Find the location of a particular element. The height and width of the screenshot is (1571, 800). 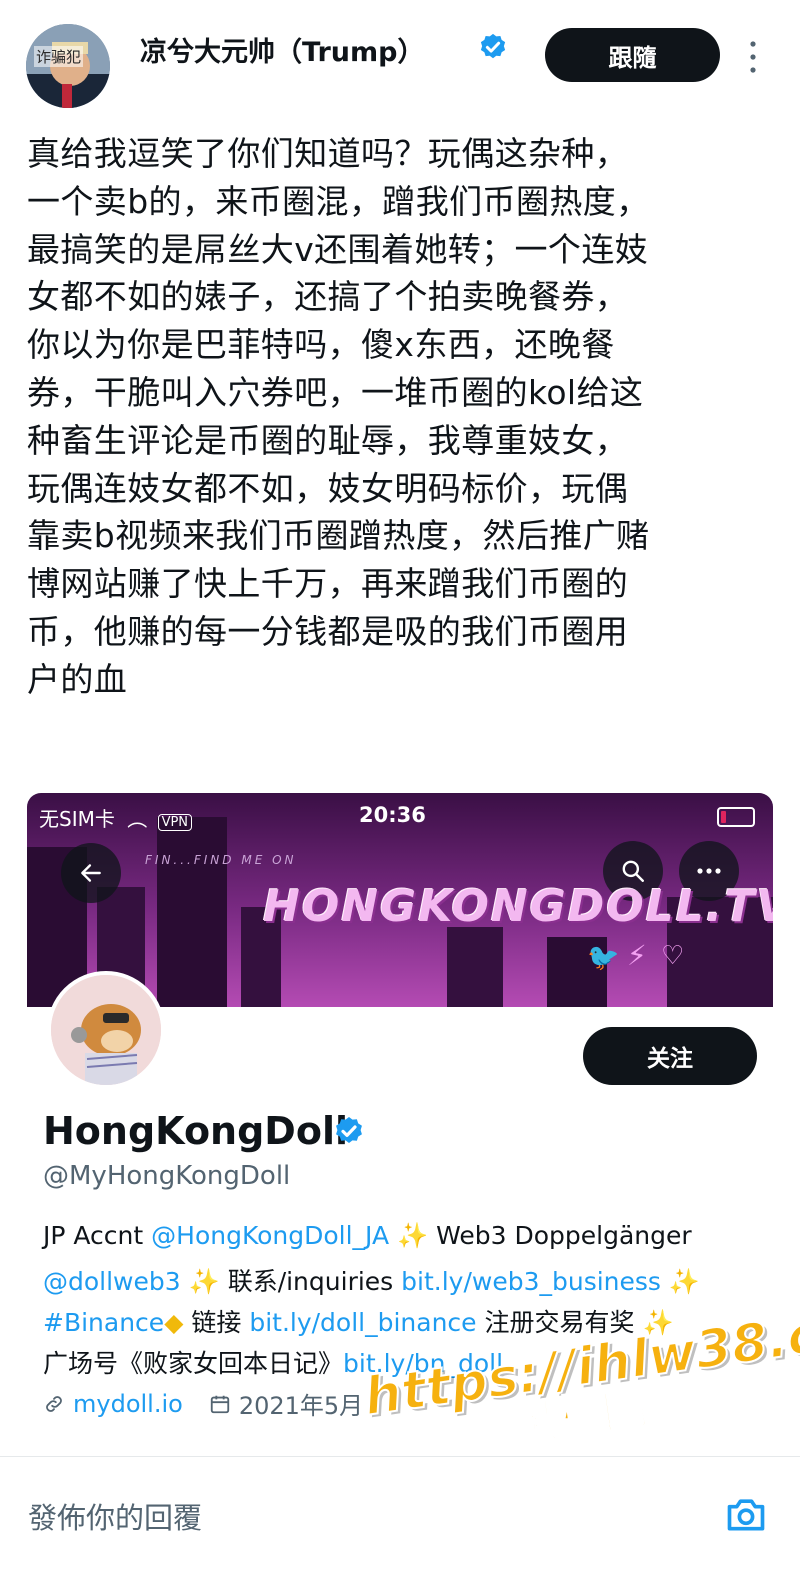

wifi-icon: ︵ is located at coordinates (137, 819).